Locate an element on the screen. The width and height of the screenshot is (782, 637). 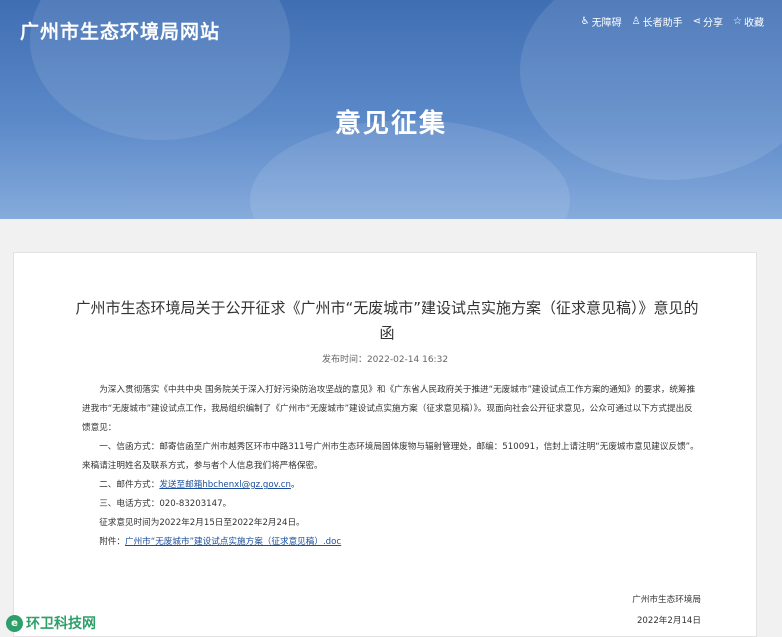
paragraph: 二、邮件方式：发送至邮箱hbchenxl@gz.gov.cn。 is located at coordinates (391, 485).